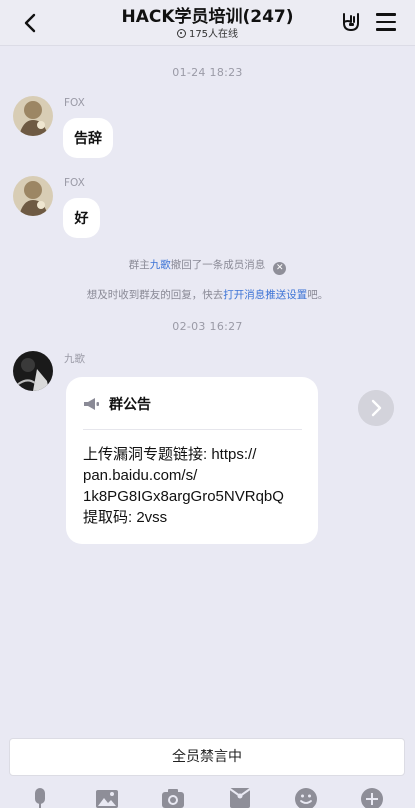  Describe the element at coordinates (130, 405) in the screenshot. I see `announcement-title: 群公告` at that location.